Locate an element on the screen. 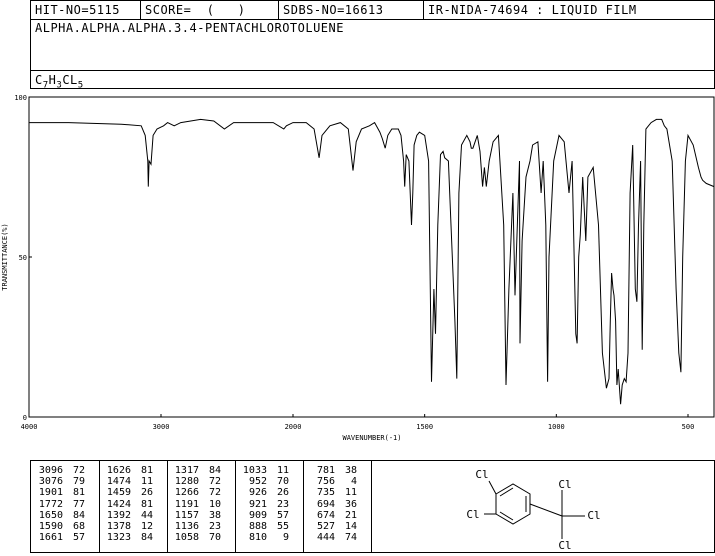 This screenshot has width=715, height=556. peak-transmittance: 77 is located at coordinates (78, 504).